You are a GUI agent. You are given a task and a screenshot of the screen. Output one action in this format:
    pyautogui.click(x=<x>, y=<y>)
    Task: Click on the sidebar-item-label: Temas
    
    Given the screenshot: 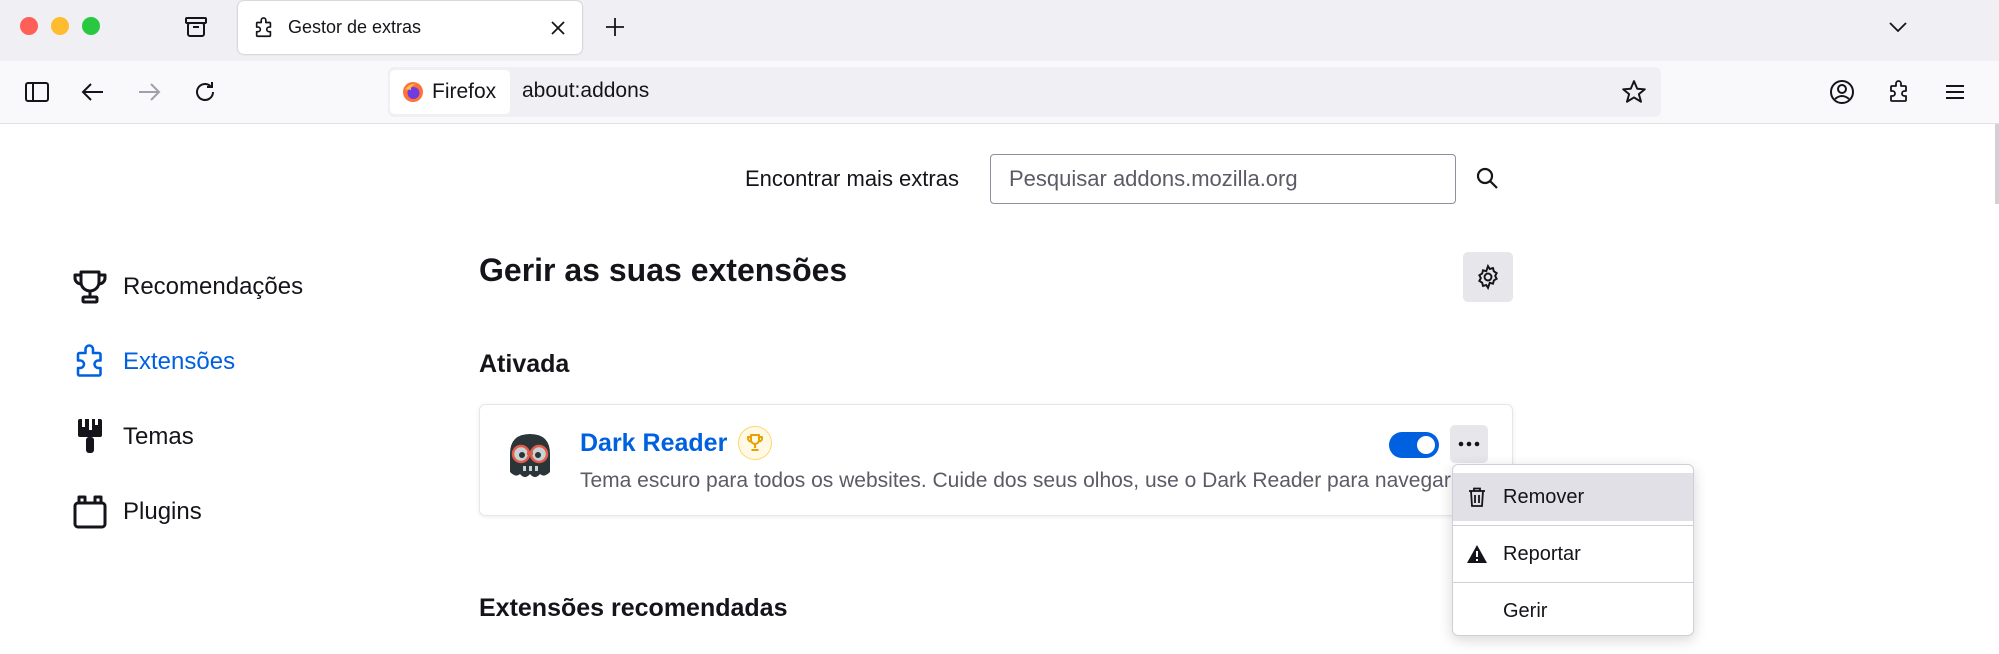 What is the action you would take?
    pyautogui.click(x=158, y=436)
    